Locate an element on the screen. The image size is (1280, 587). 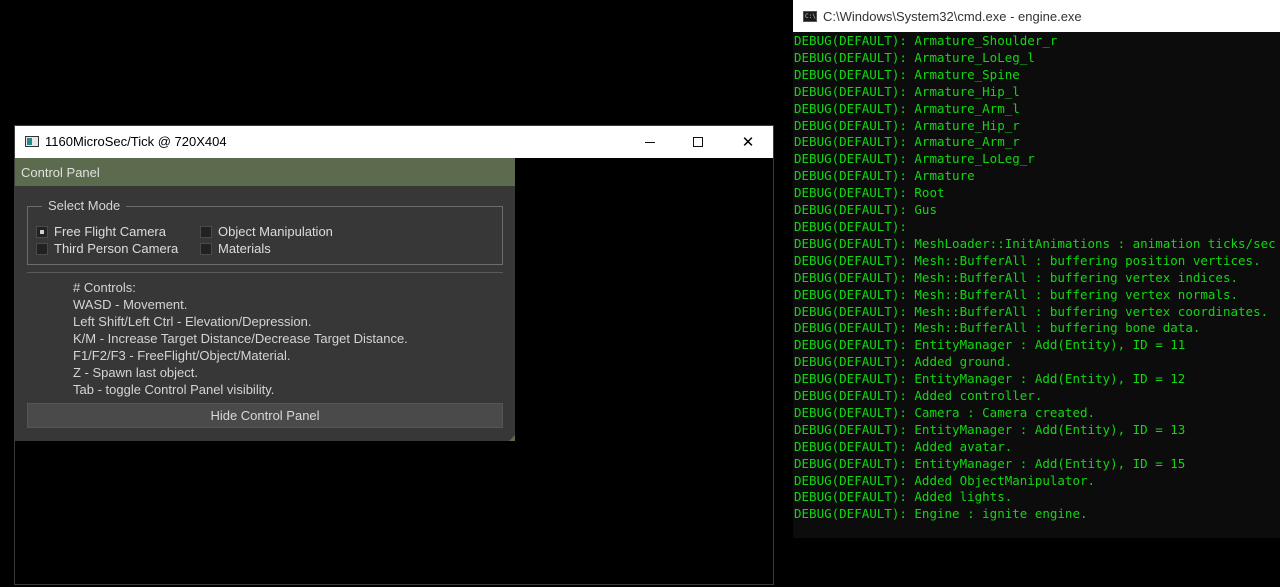
console-line: DEBUG(DEFAULT): Added controller. is located at coordinates (918, 396).